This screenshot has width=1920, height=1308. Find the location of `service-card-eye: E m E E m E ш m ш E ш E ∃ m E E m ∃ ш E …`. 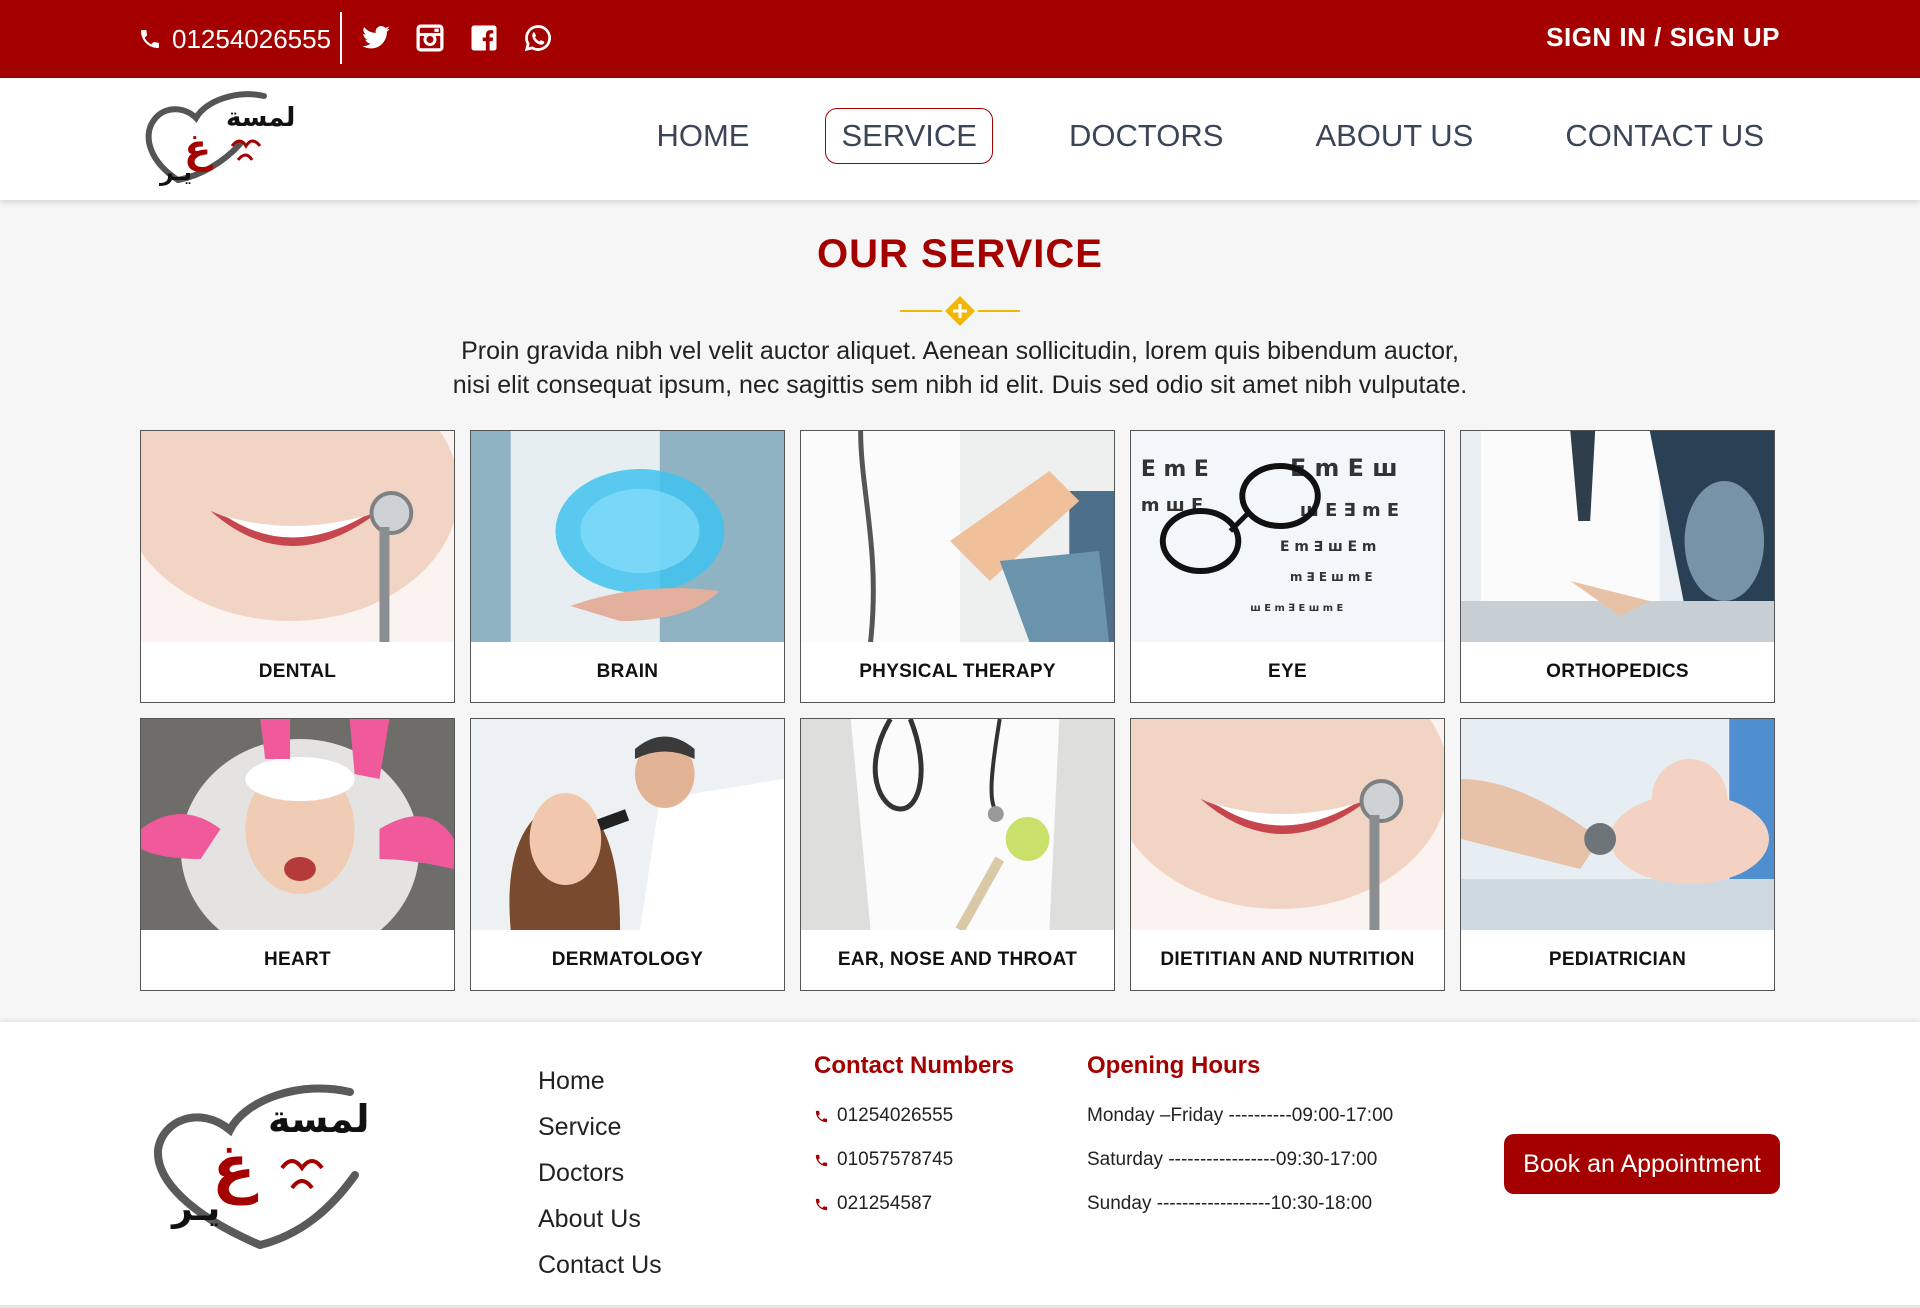

service-card-eye: E m E E m E ш m ш E ш E ∃ m E E m ∃ ш E … is located at coordinates (1287, 566).